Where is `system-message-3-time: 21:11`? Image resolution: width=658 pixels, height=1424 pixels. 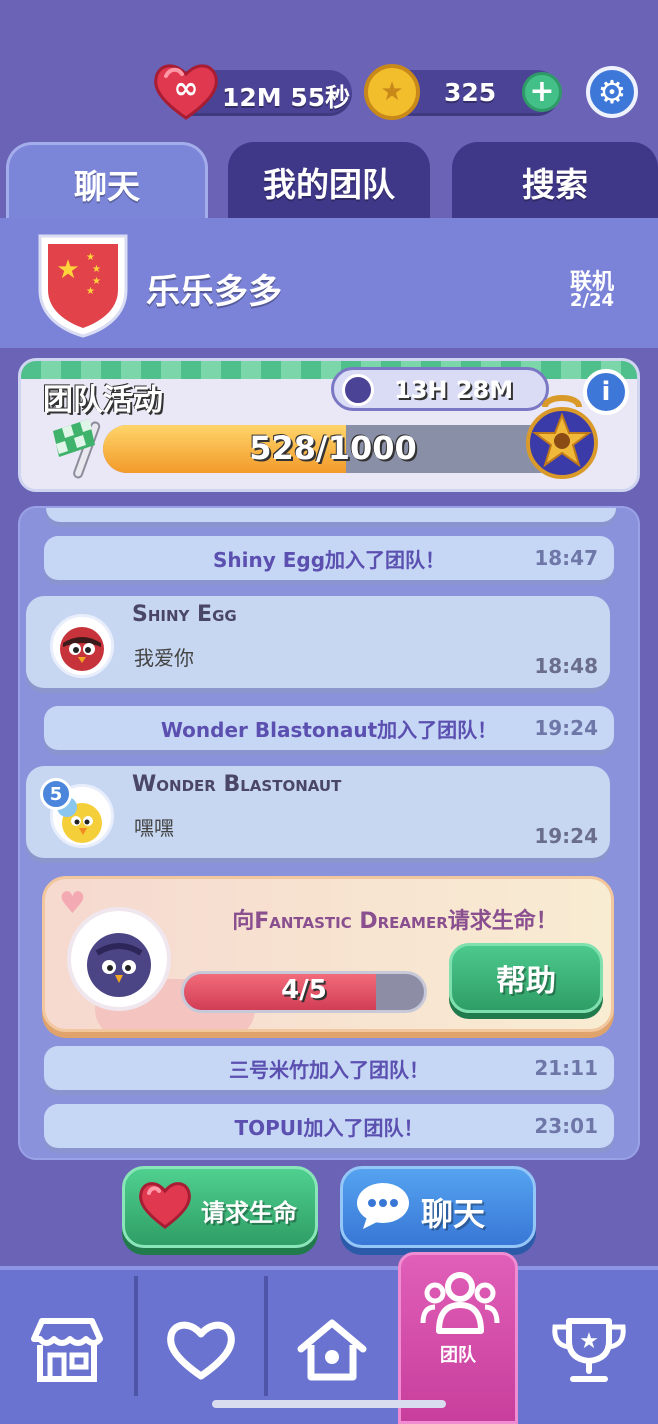 system-message-3-time: 21:11 is located at coordinates (566, 1068).